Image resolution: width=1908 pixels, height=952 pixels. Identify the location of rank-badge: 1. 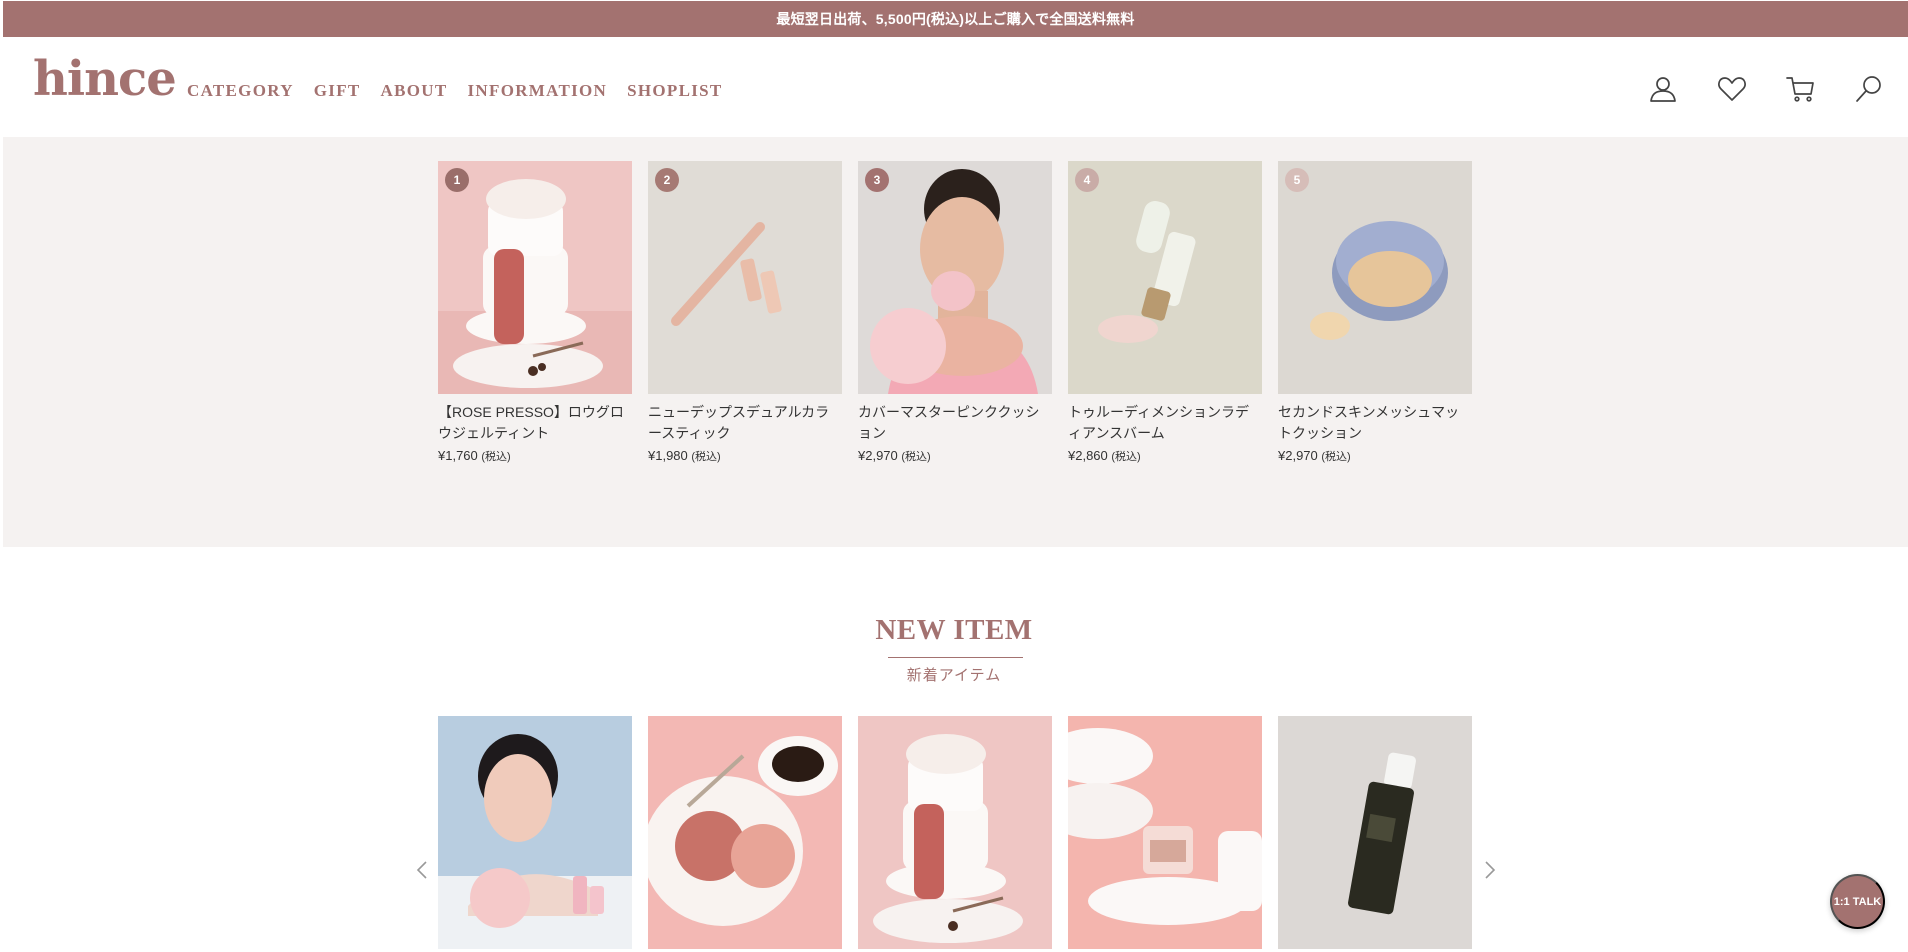
(457, 180).